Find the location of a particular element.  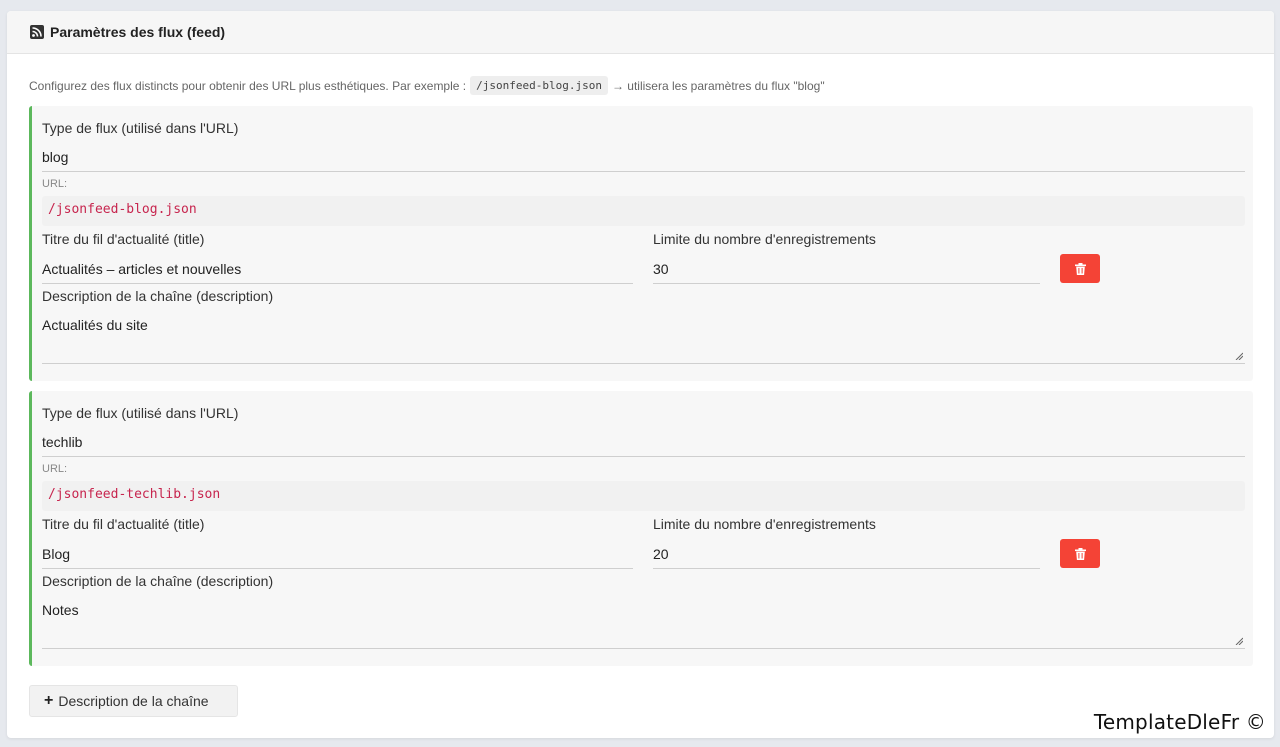

rss-icon is located at coordinates (37, 32).